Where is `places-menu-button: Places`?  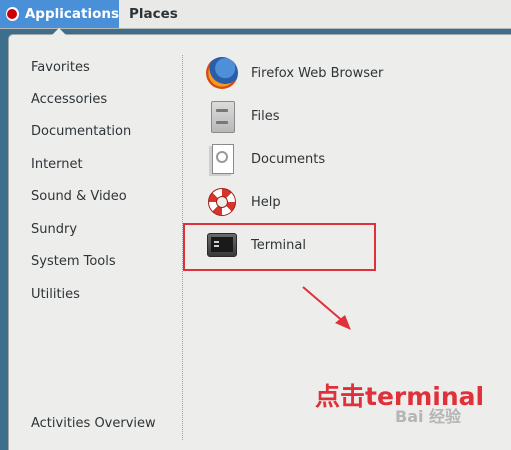
places-menu-button: Places is located at coordinates (153, 14).